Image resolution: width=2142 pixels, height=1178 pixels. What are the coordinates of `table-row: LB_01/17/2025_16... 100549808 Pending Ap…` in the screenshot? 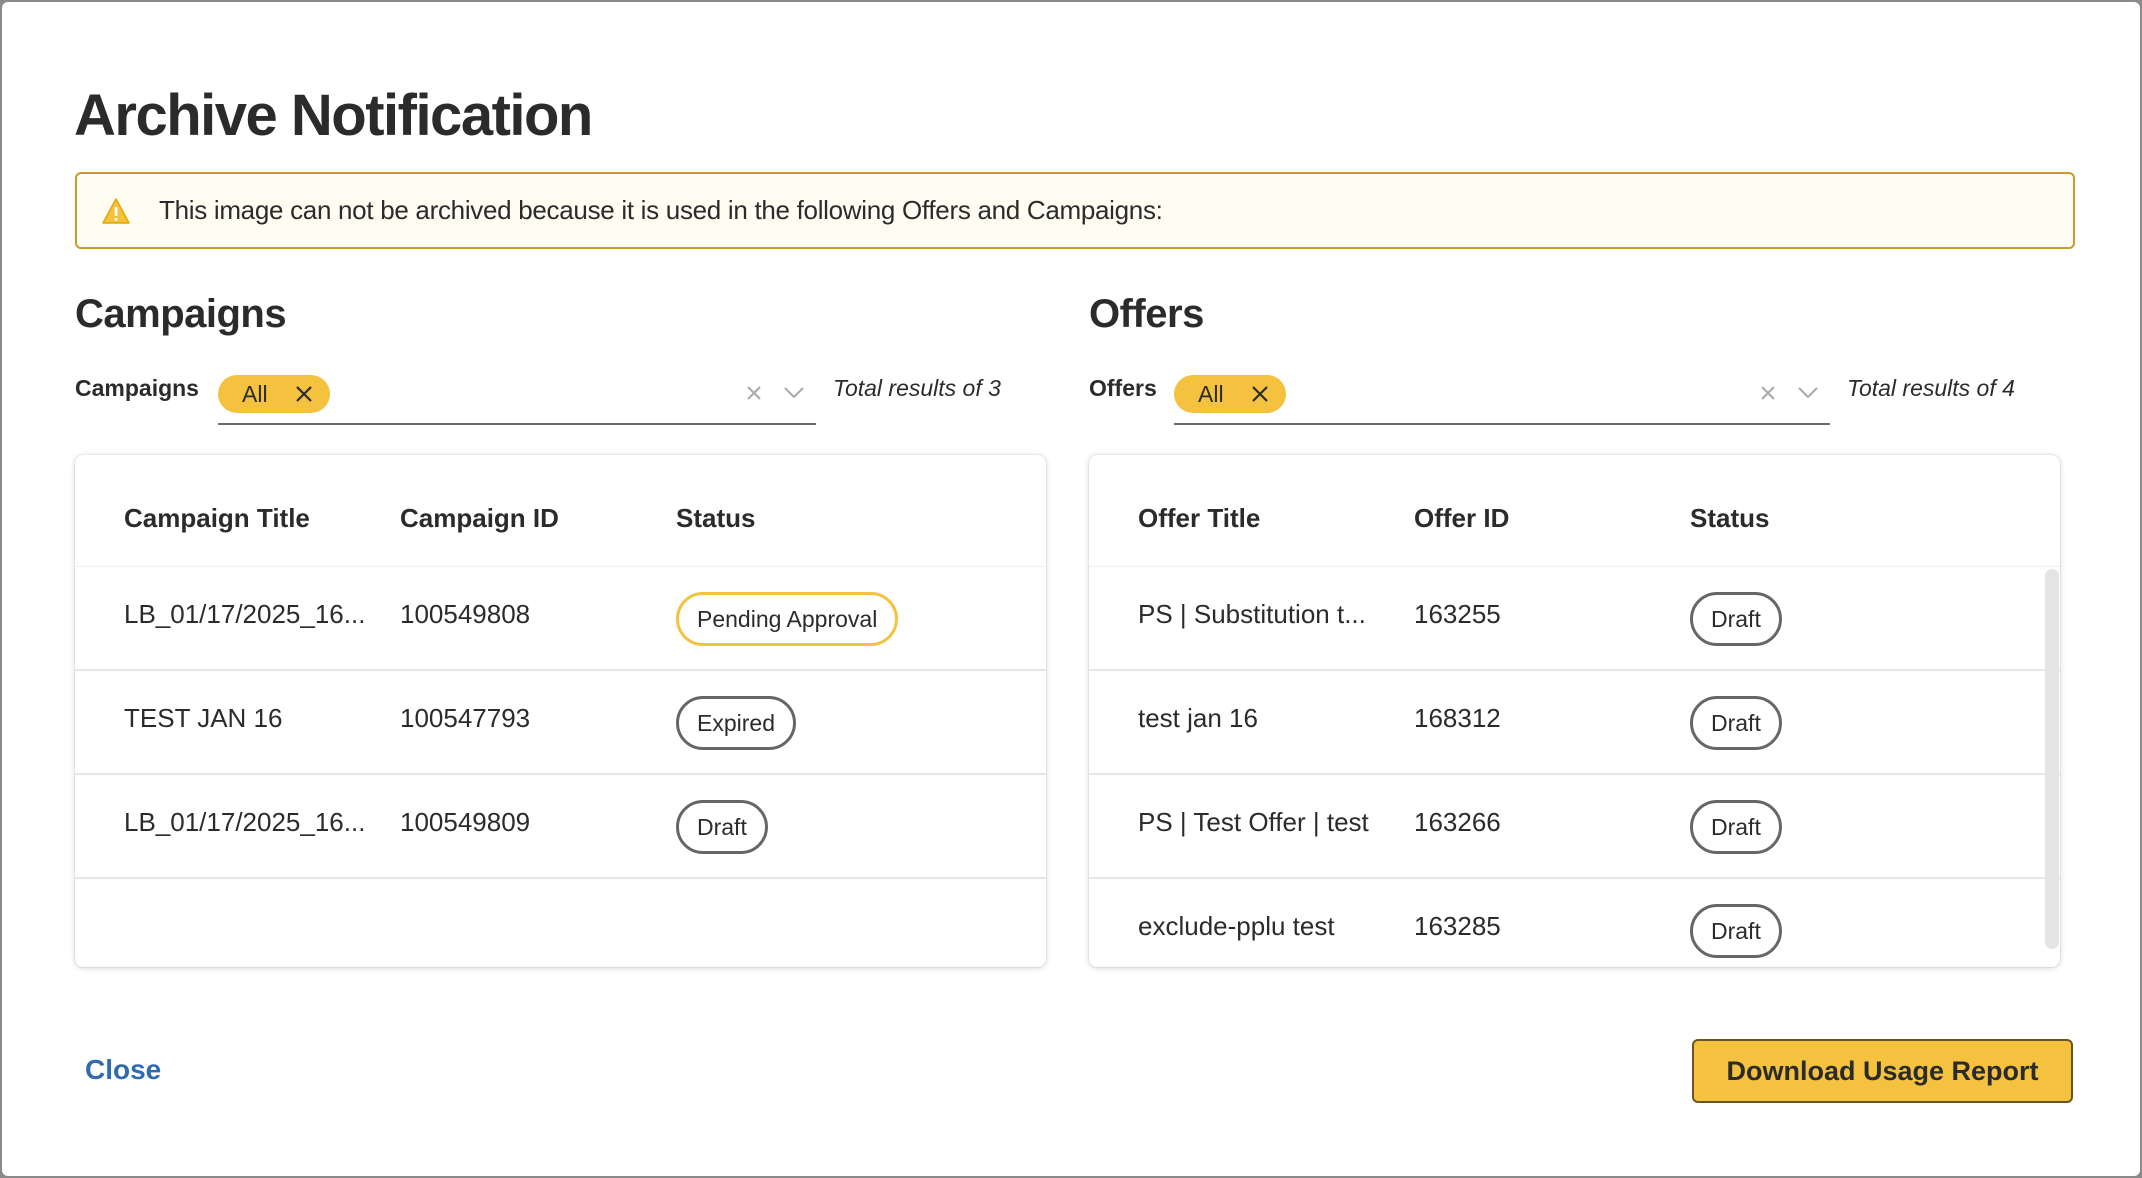 It's located at (560, 619).